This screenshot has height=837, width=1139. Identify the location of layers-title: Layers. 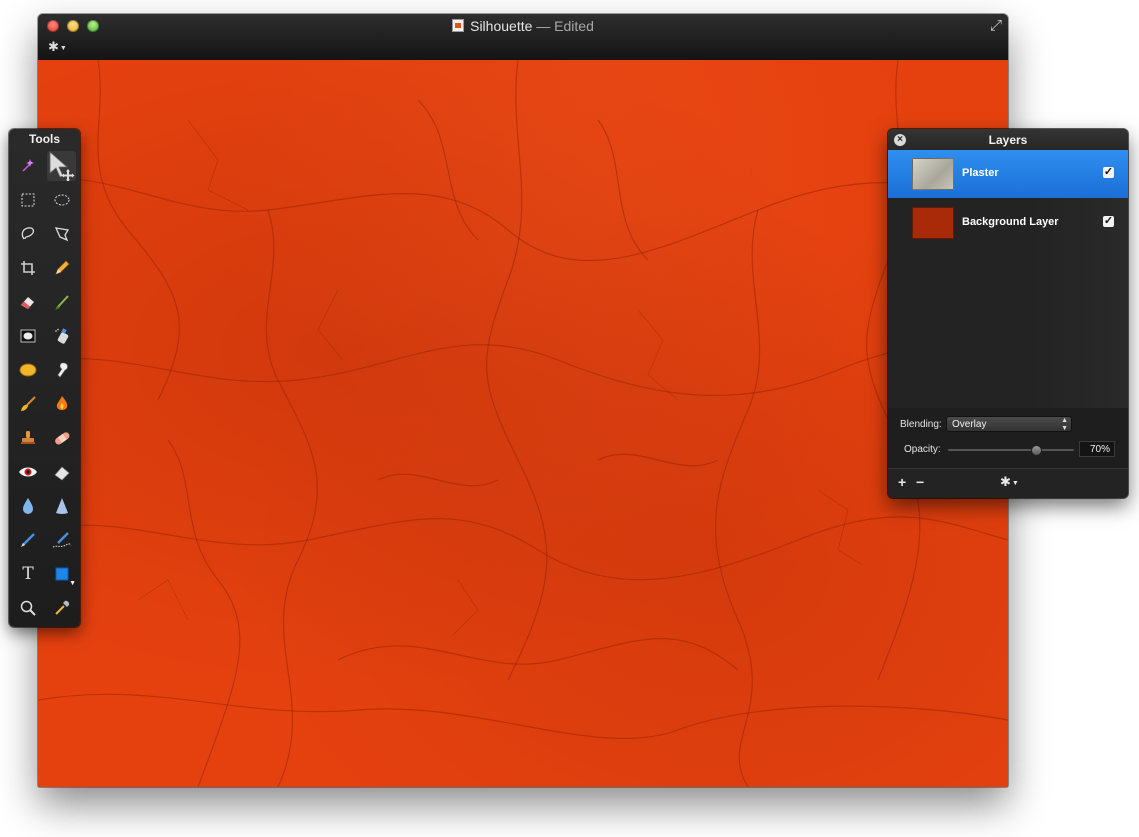
(1008, 140).